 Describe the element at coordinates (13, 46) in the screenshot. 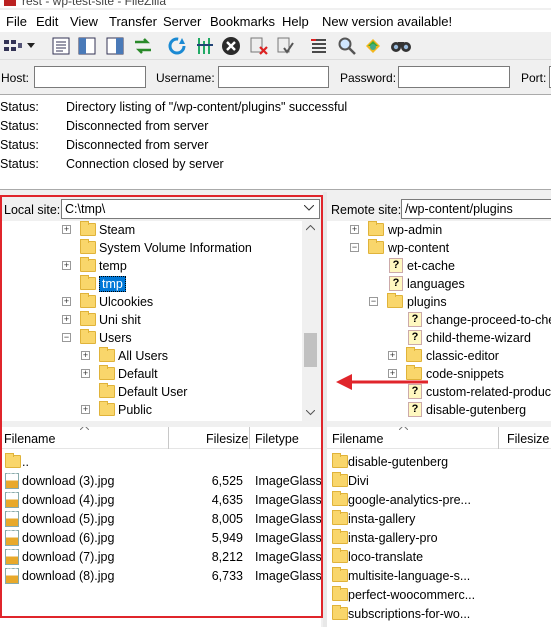

I see `site-manager-icon` at that location.